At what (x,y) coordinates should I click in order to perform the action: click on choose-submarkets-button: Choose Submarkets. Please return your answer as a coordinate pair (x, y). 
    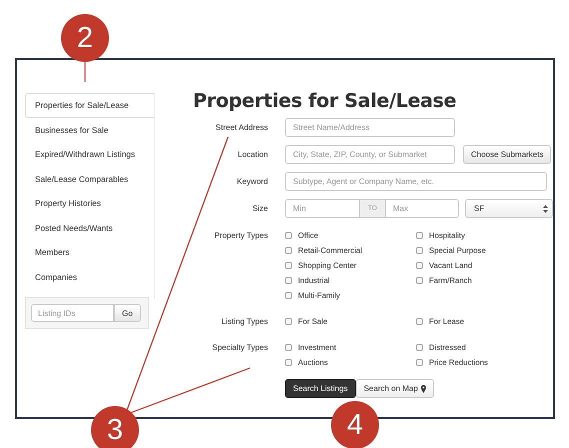
    Looking at the image, I should click on (507, 154).